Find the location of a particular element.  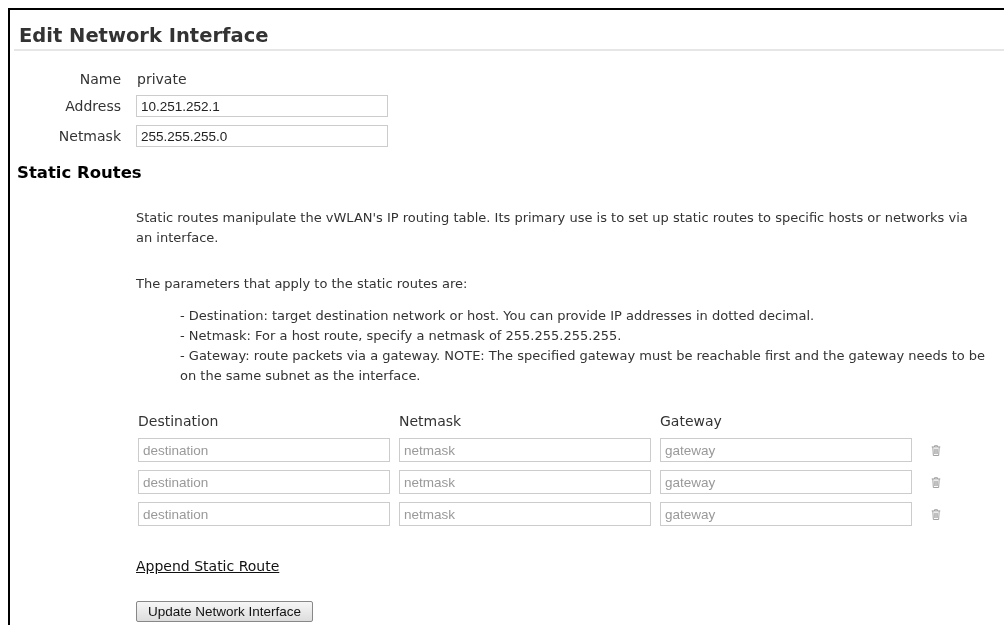

field-label: Netmask is located at coordinates (89, 136).